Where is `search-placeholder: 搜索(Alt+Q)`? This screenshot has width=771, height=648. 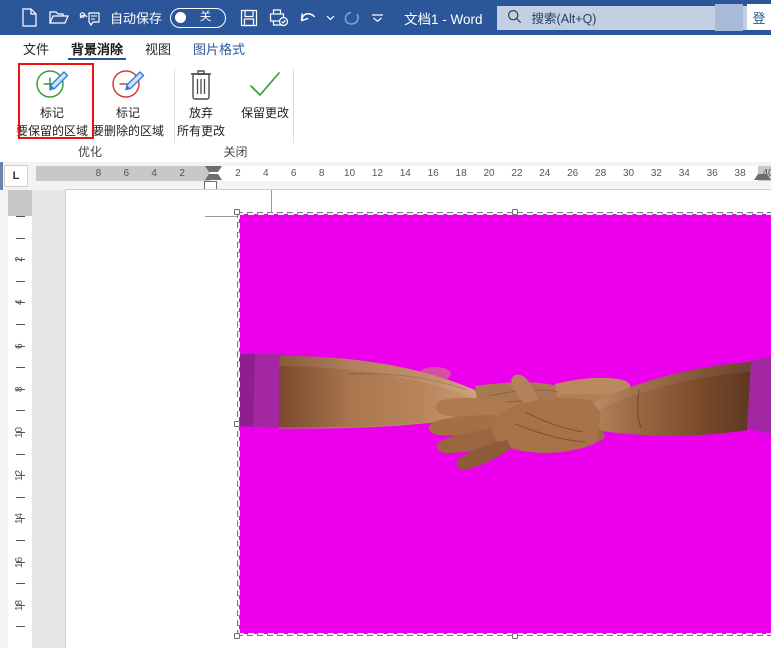
search-placeholder: 搜索(Alt+Q) is located at coordinates (564, 19).